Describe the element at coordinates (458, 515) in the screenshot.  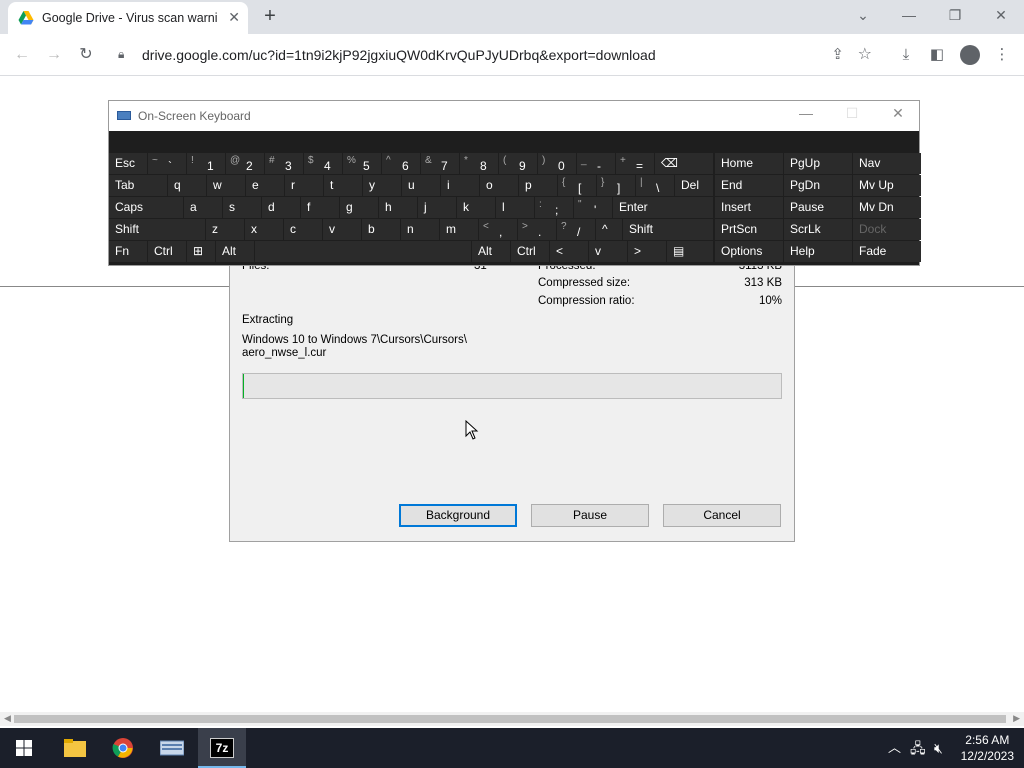
I see `background-button: Background` at that location.